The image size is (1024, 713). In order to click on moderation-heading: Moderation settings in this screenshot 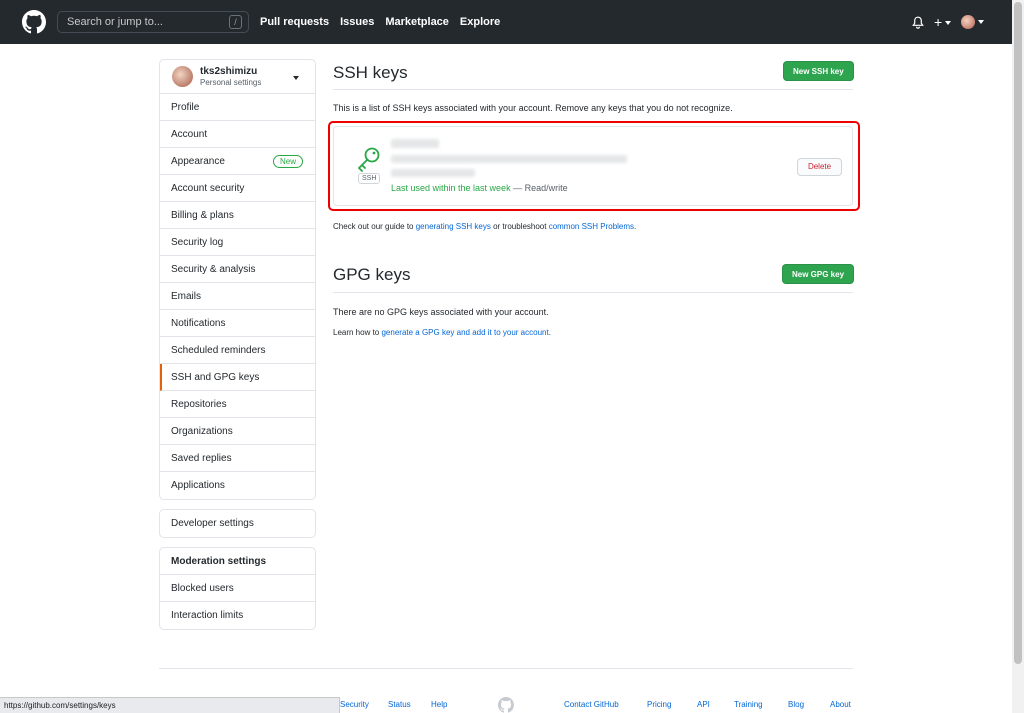, I will do `click(237, 561)`.